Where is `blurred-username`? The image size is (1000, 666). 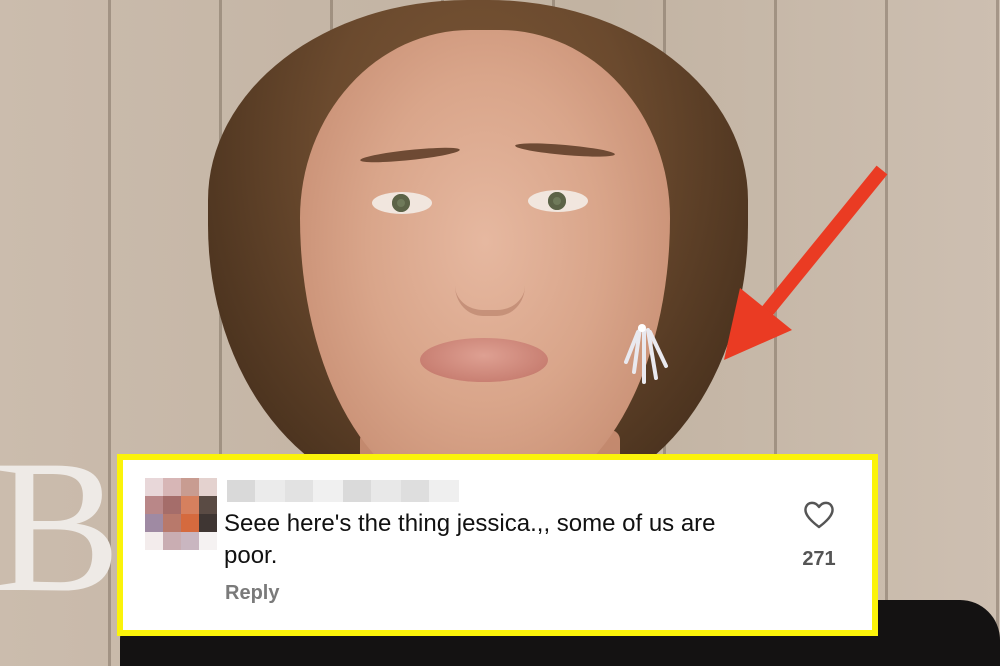
blurred-username is located at coordinates (343, 491).